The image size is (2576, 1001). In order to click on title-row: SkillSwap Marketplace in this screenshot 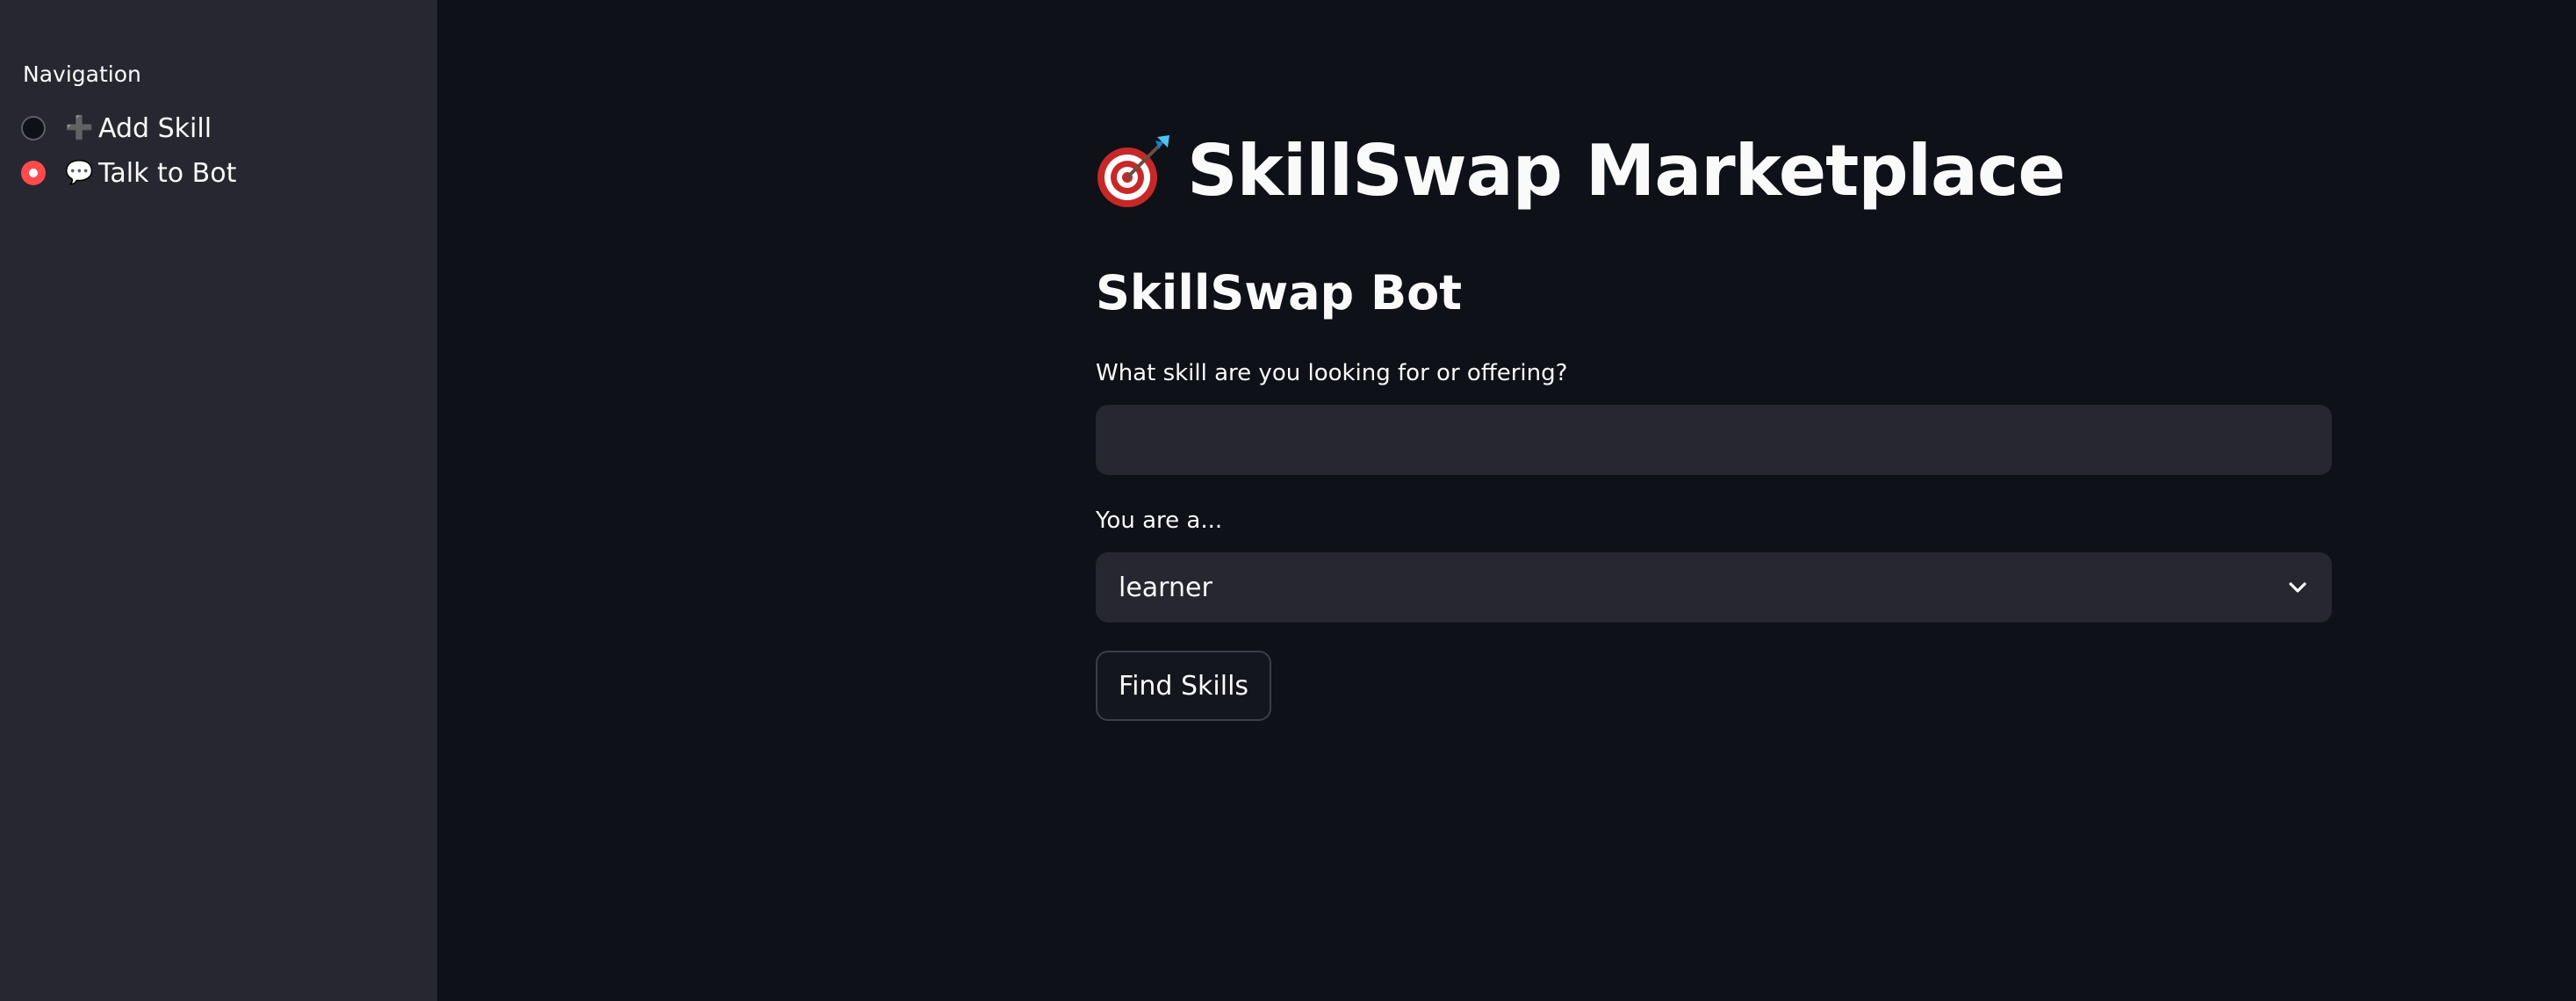, I will do `click(1581, 171)`.